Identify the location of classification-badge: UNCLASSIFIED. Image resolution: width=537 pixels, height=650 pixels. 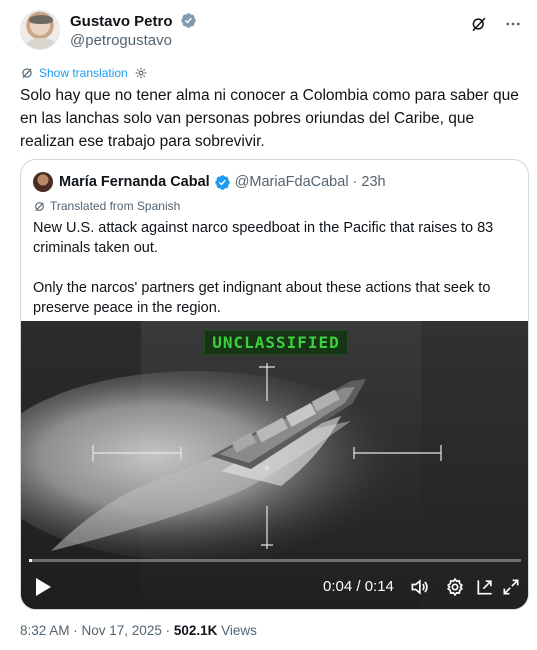
(276, 342).